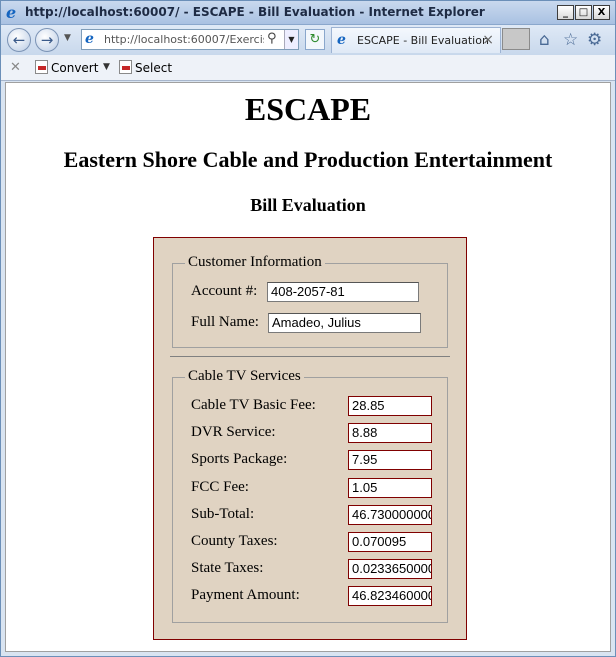 Image resolution: width=616 pixels, height=657 pixels. I want to click on sports-package-input: 7.95, so click(390, 460).